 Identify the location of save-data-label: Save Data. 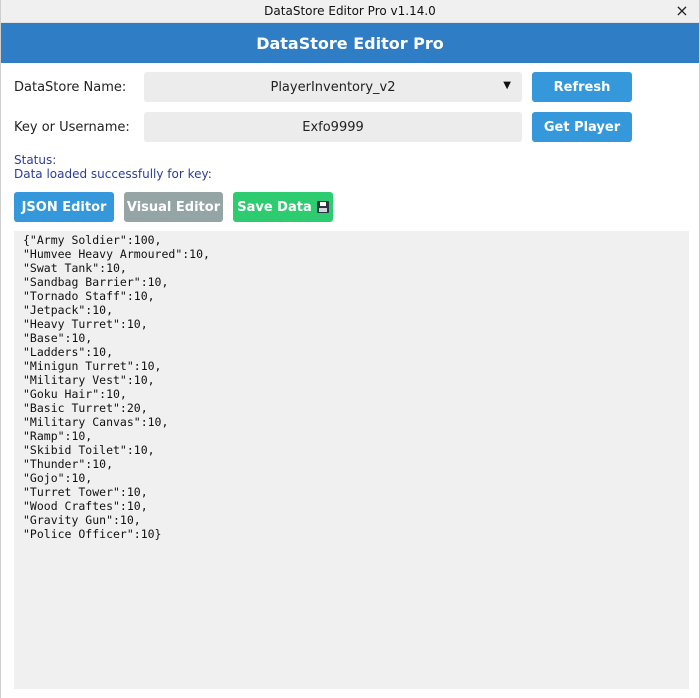
(274, 207).